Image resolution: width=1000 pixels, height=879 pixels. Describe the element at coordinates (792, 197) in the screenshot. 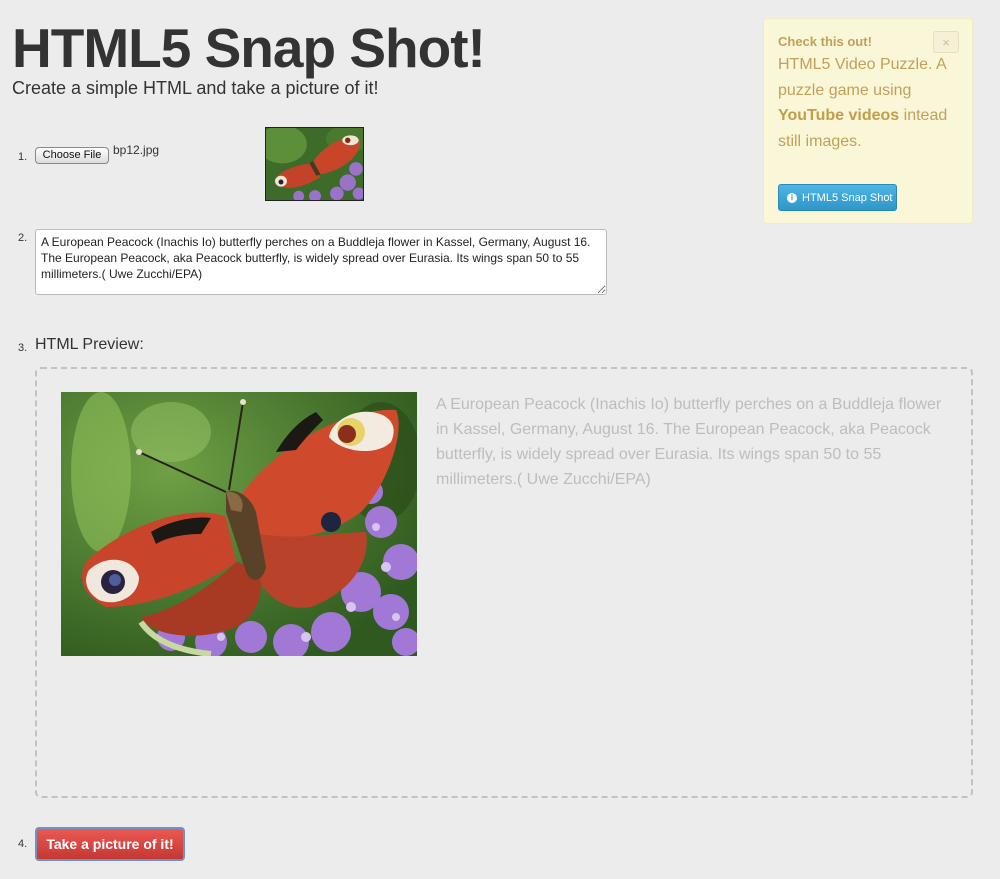

I see `info-icon: i` at that location.